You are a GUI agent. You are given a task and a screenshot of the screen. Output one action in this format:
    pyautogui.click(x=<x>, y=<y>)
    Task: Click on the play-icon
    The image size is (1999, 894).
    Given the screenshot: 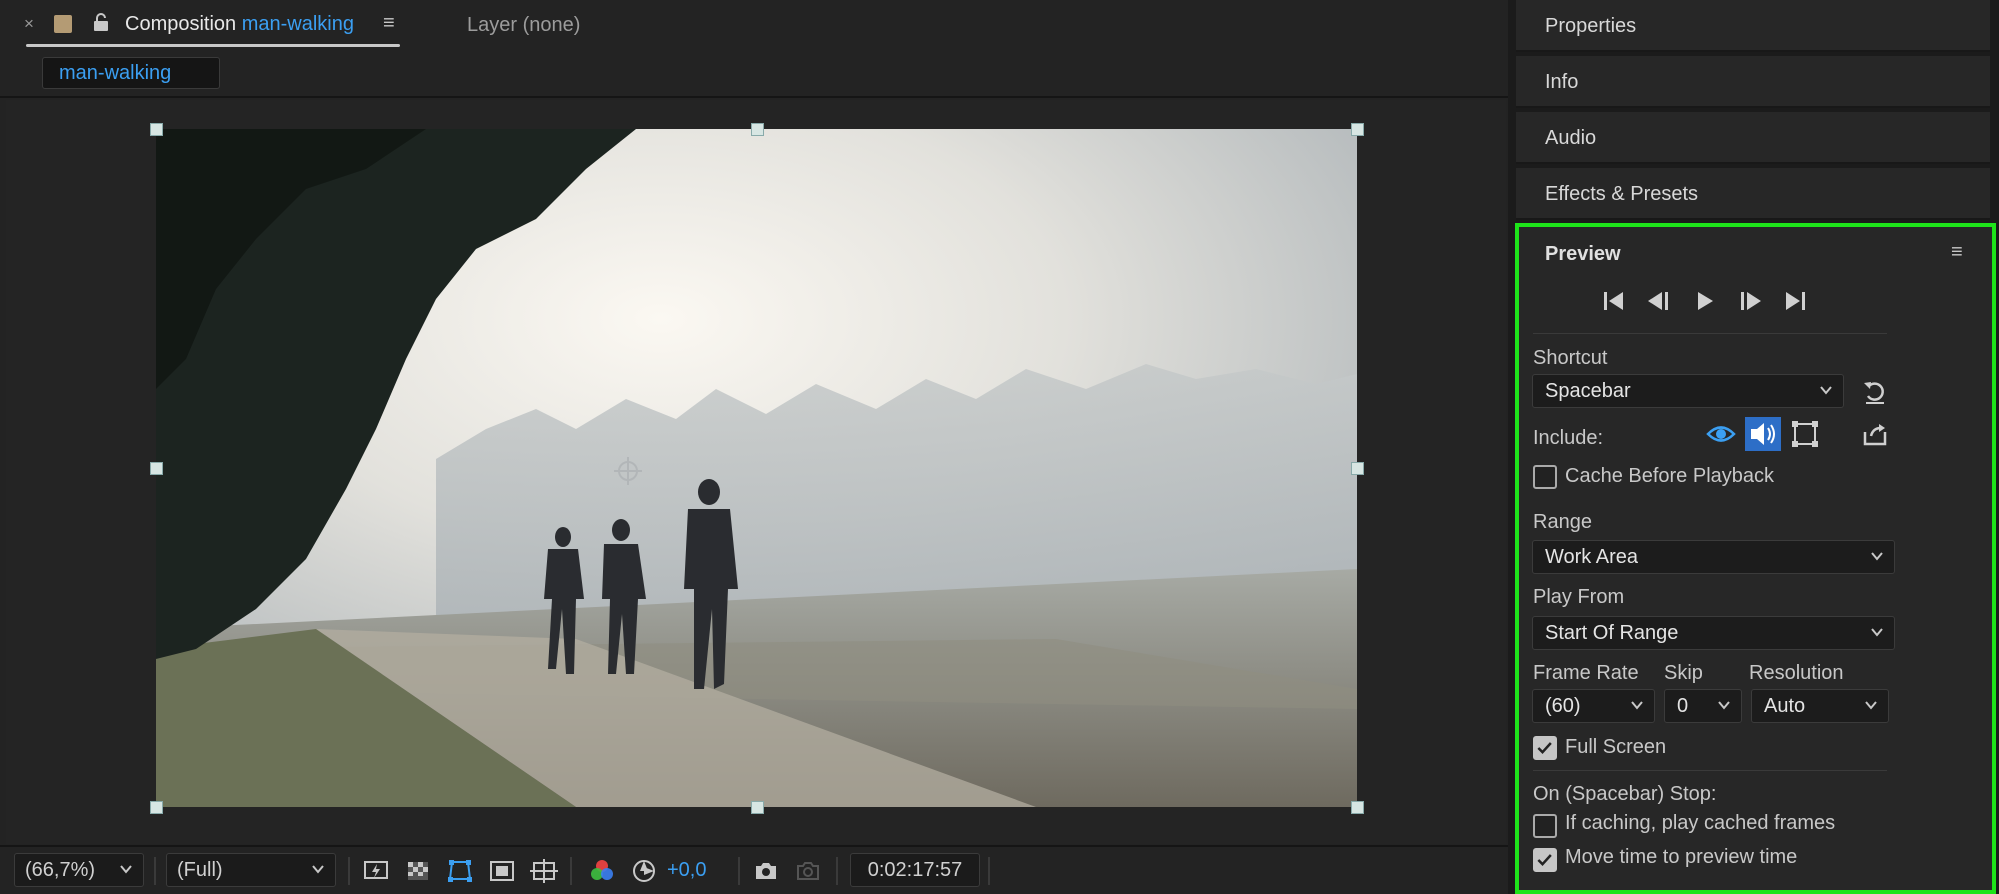 What is the action you would take?
    pyautogui.click(x=1705, y=301)
    